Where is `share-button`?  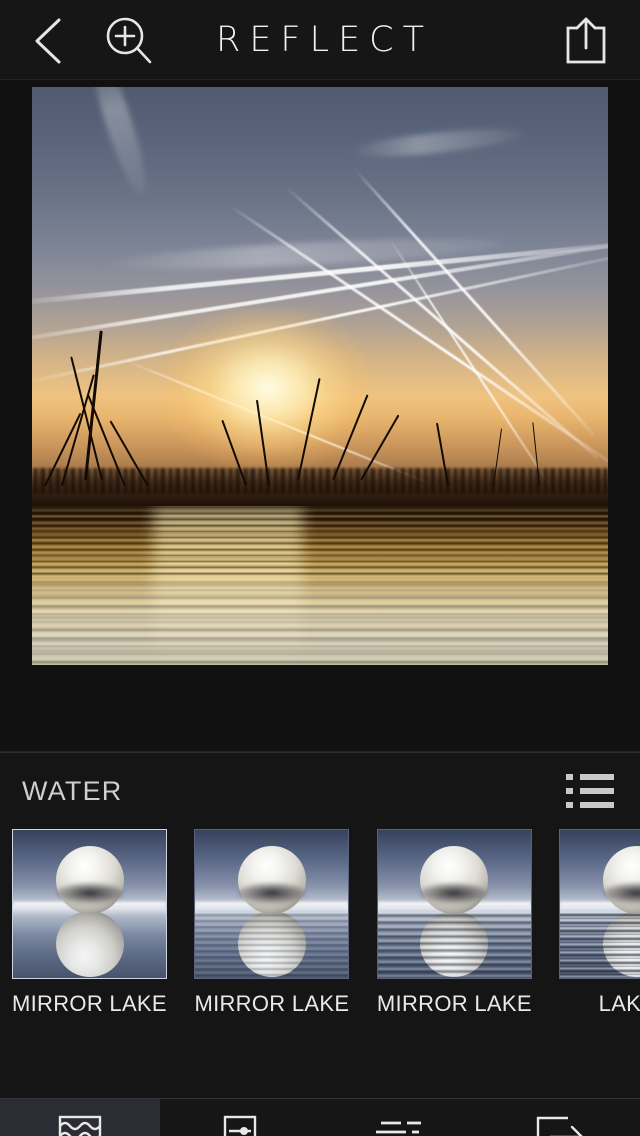 share-button is located at coordinates (586, 41).